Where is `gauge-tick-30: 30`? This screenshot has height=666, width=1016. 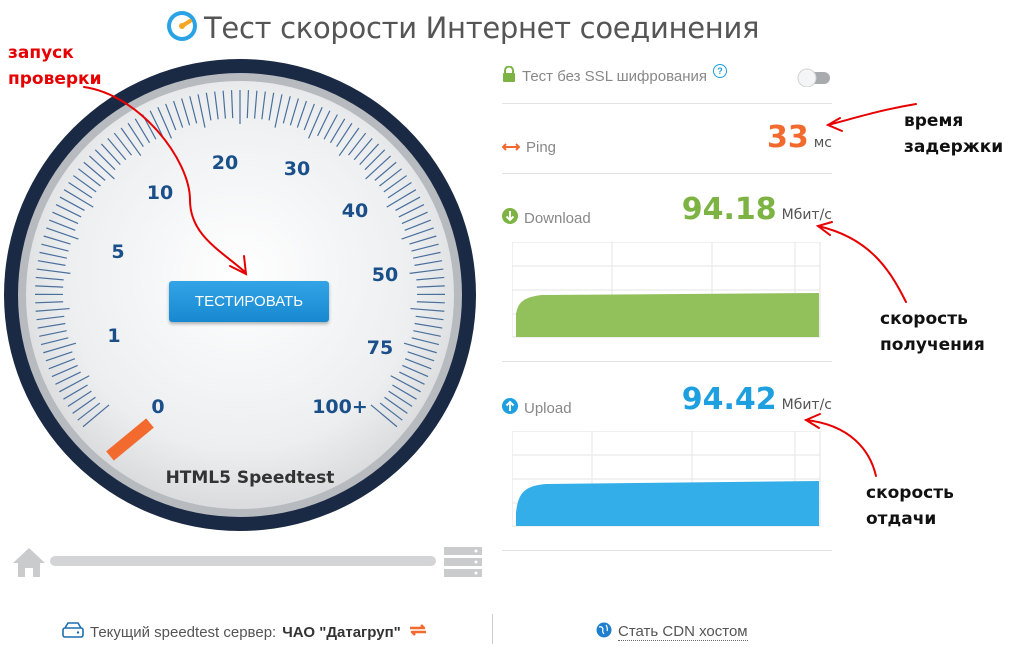 gauge-tick-30: 30 is located at coordinates (297, 169).